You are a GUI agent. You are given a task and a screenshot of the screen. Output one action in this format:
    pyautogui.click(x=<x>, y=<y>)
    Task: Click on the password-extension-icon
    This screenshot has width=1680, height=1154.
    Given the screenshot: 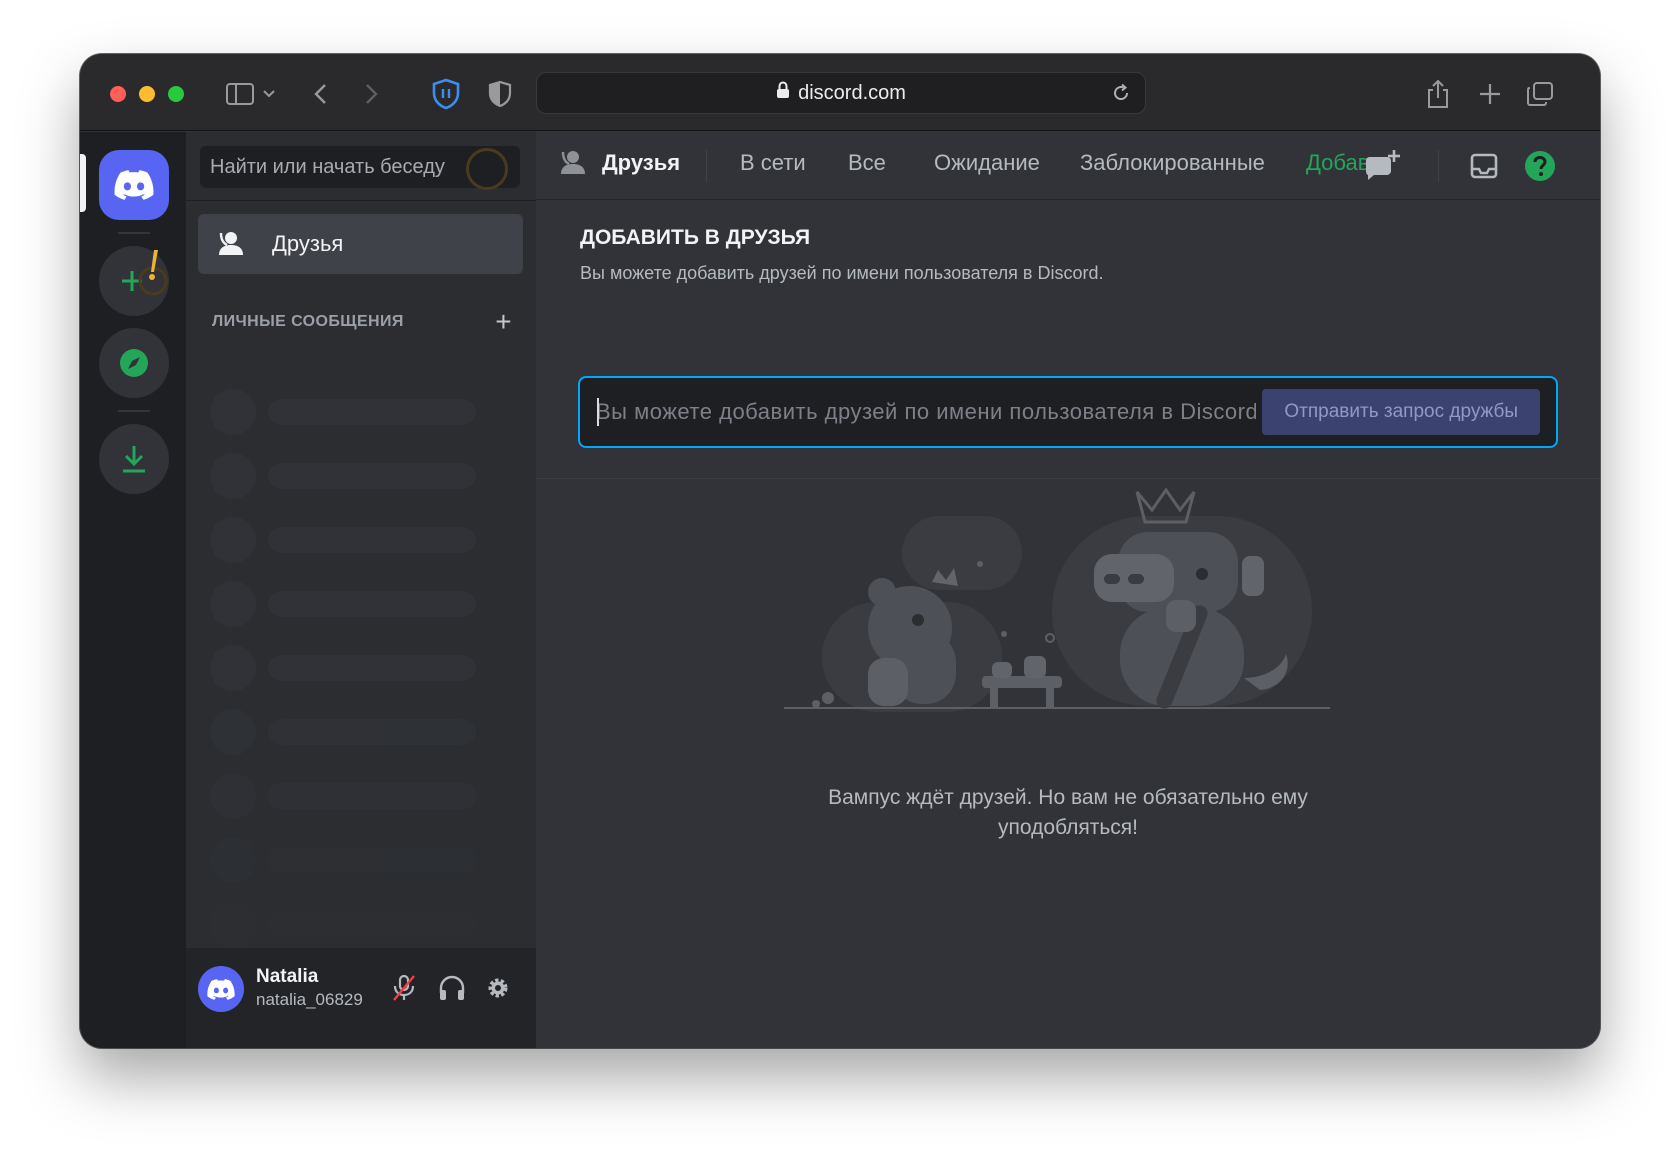 What is the action you would take?
    pyautogui.click(x=446, y=94)
    